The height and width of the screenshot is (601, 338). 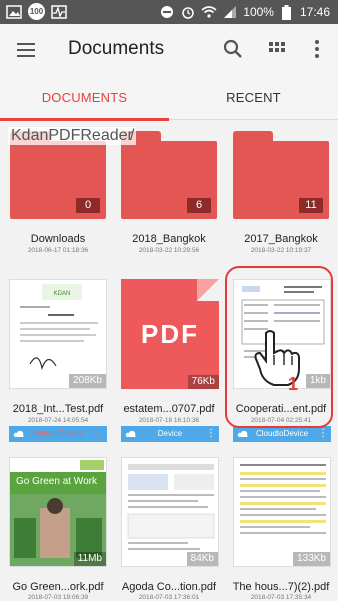 What do you see at coordinates (188, 12) in the screenshot?
I see `alarm-icon` at bounding box center [188, 12].